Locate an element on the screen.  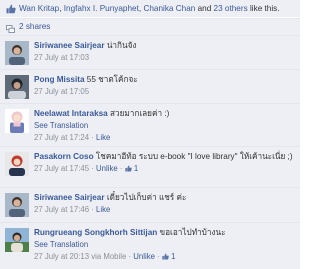
comment-meta: 27 July at 17:03 is located at coordinates (165, 57).